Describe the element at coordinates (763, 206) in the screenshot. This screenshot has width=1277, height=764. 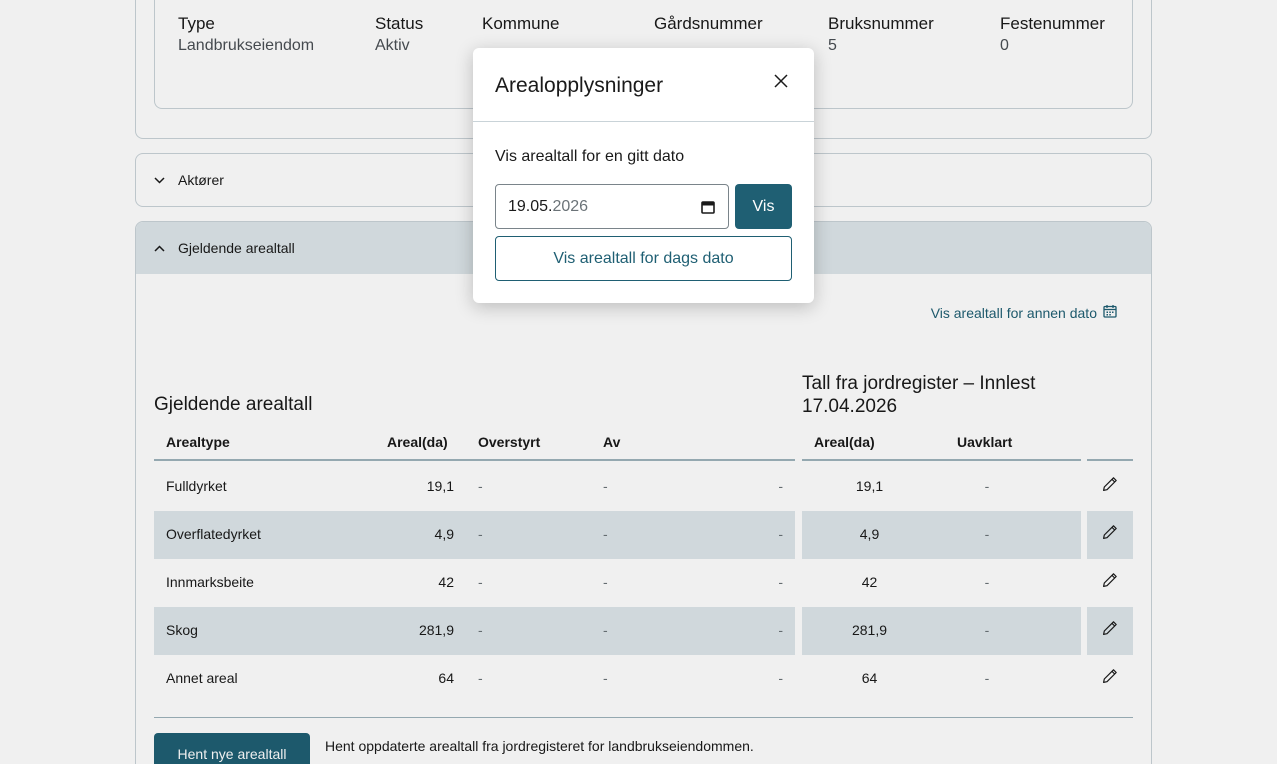
I see `vis-button: Vis` at that location.